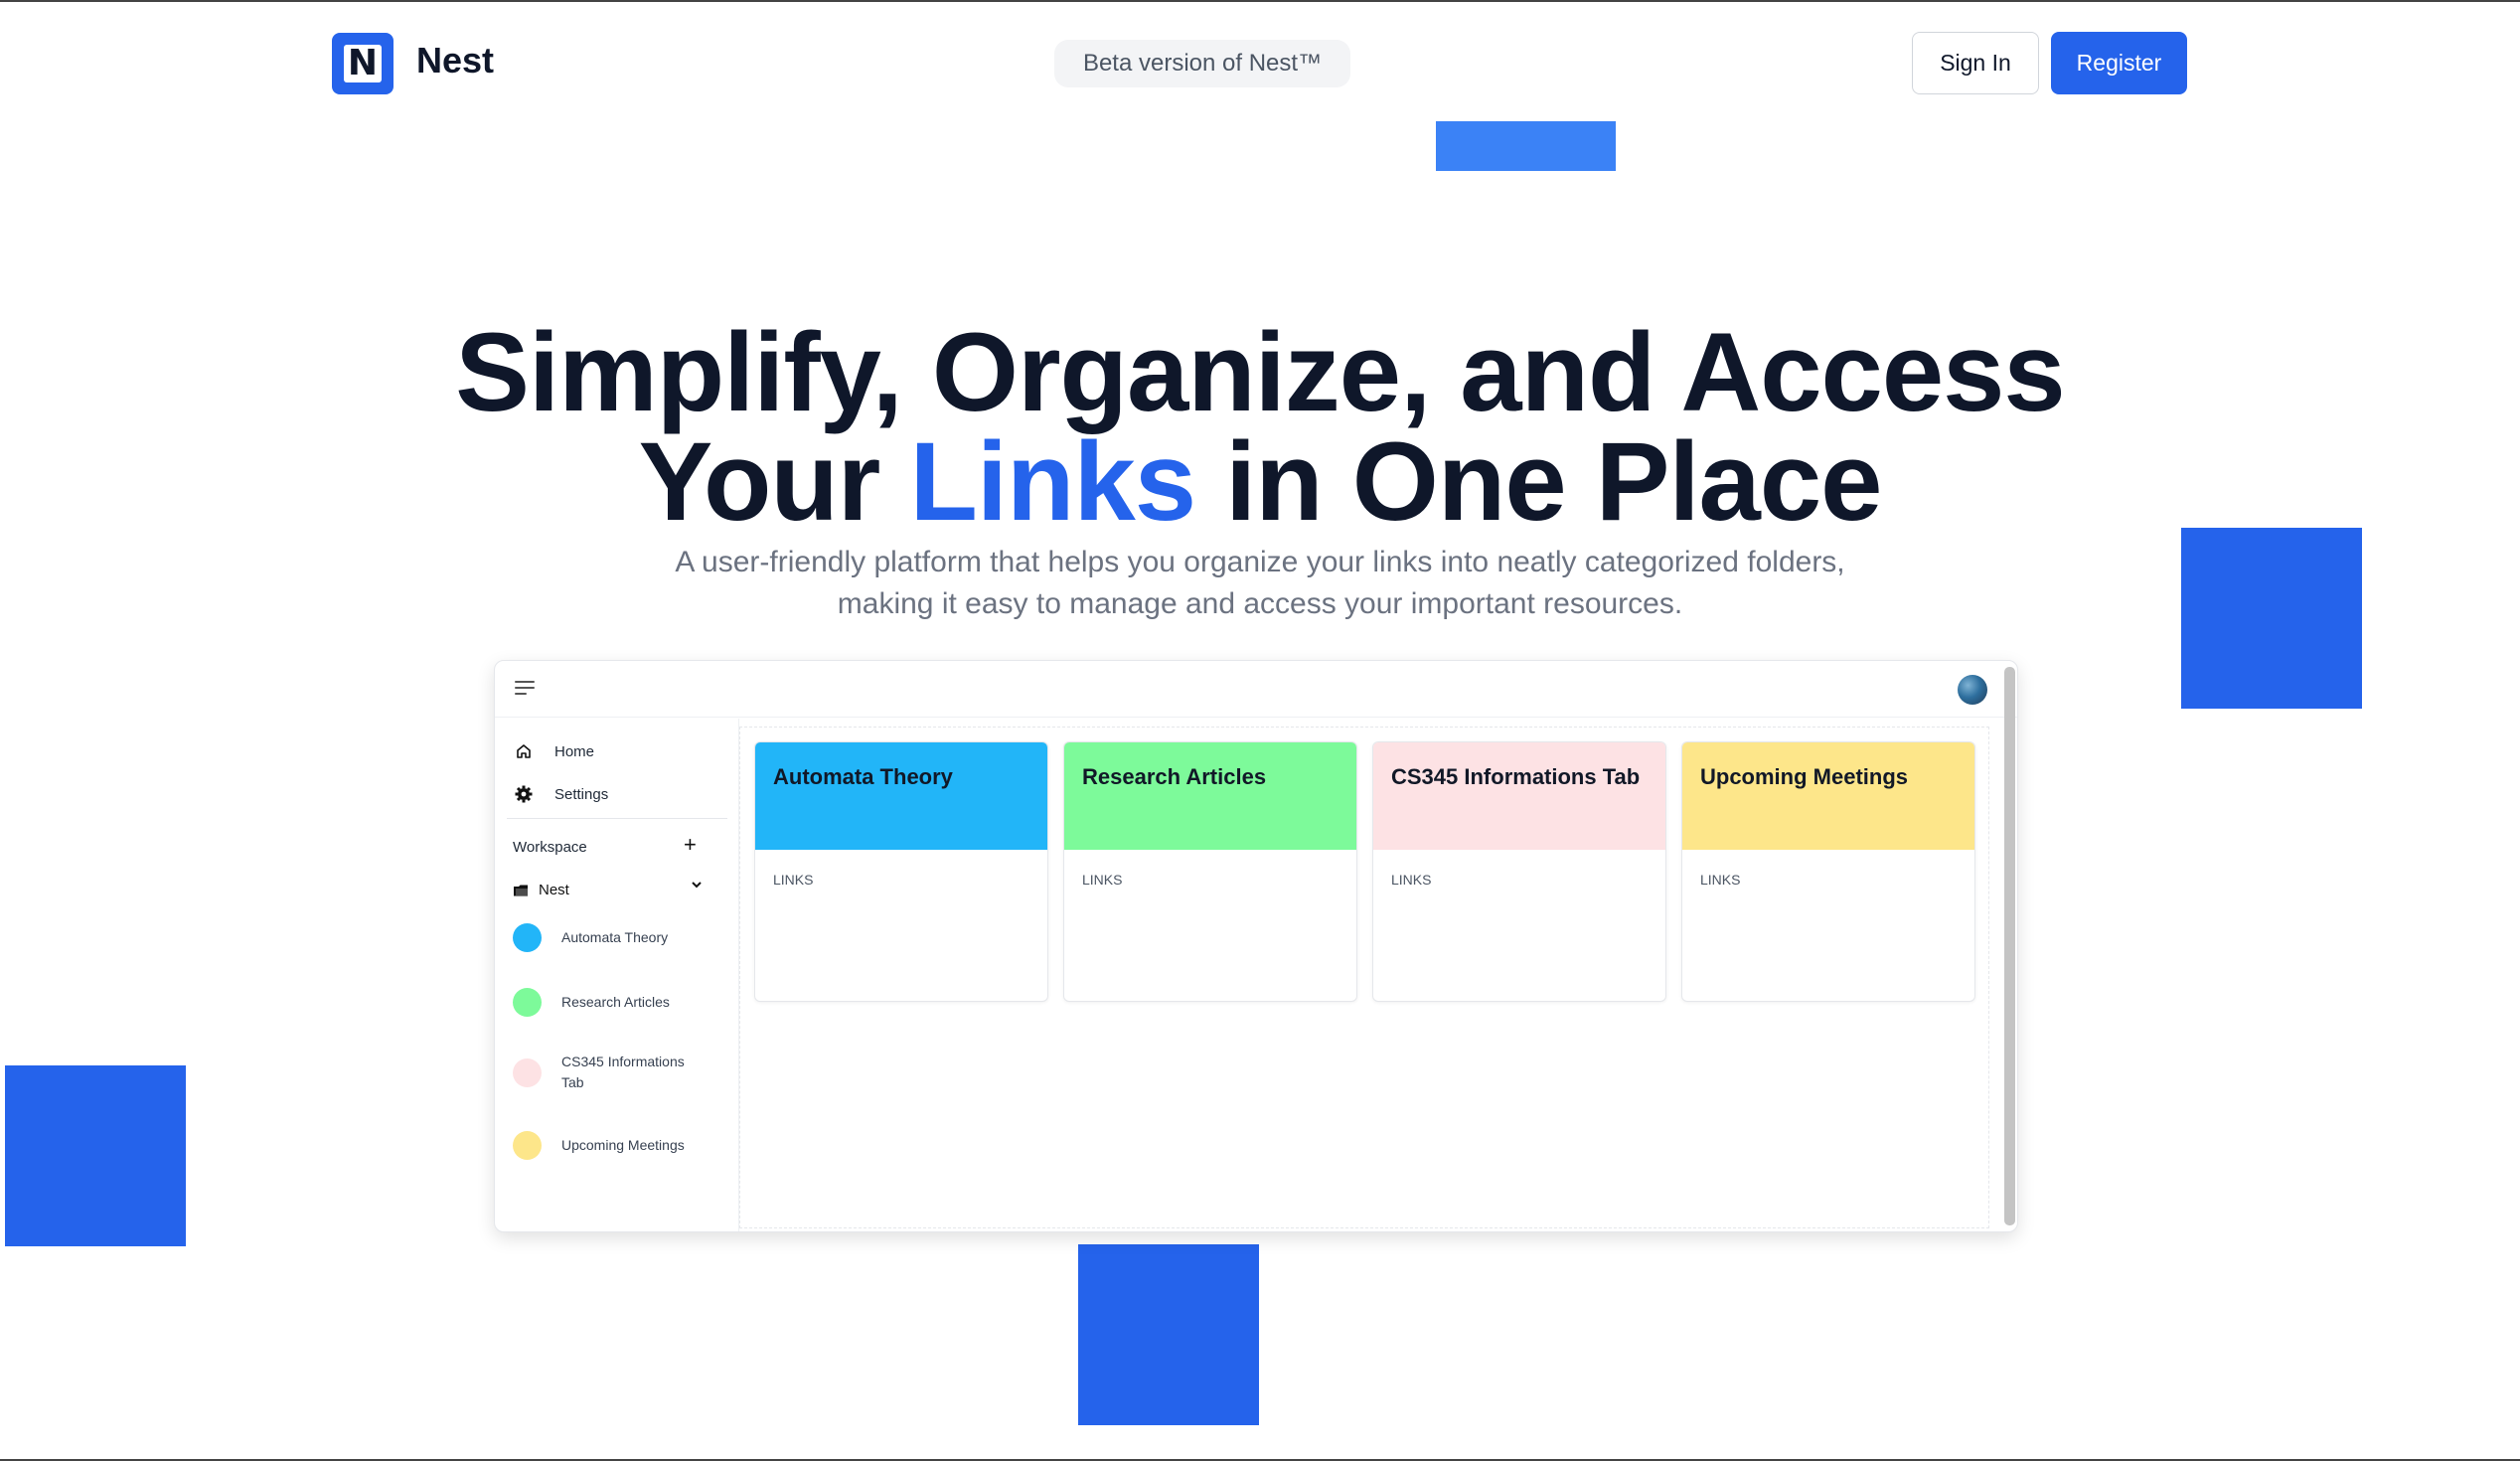 Image resolution: width=2520 pixels, height=1461 pixels. What do you see at coordinates (1976, 63) in the screenshot?
I see `sign-in-button: Sign In` at bounding box center [1976, 63].